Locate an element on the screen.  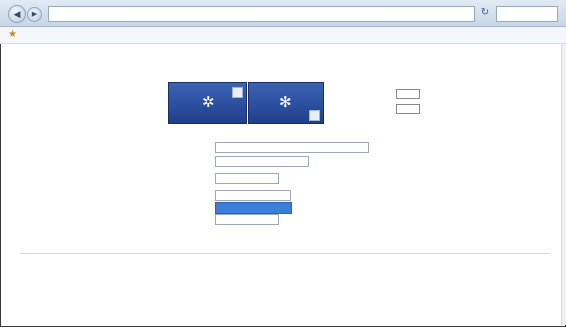
tile-b-icon: ✻ is located at coordinates (285, 102).